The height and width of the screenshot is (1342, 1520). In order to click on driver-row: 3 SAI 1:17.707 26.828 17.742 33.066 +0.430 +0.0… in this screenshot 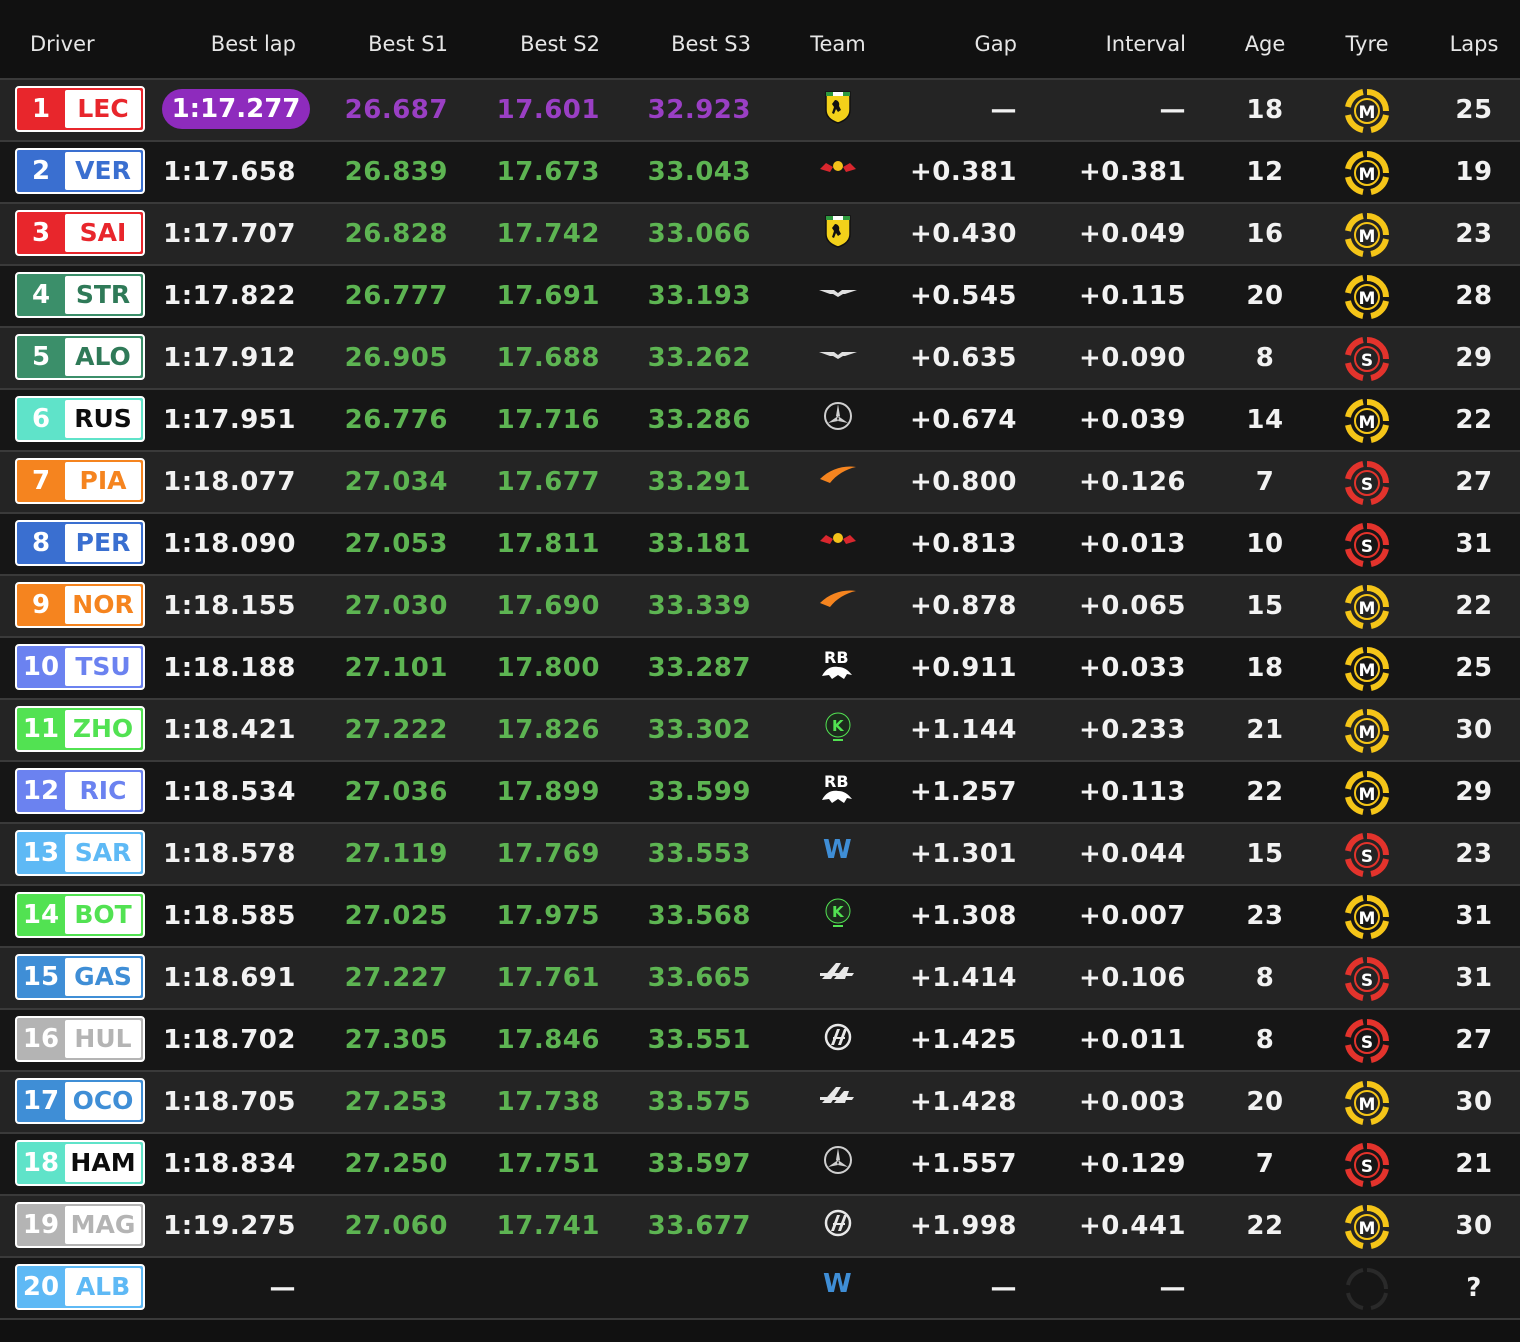, I will do `click(760, 234)`.